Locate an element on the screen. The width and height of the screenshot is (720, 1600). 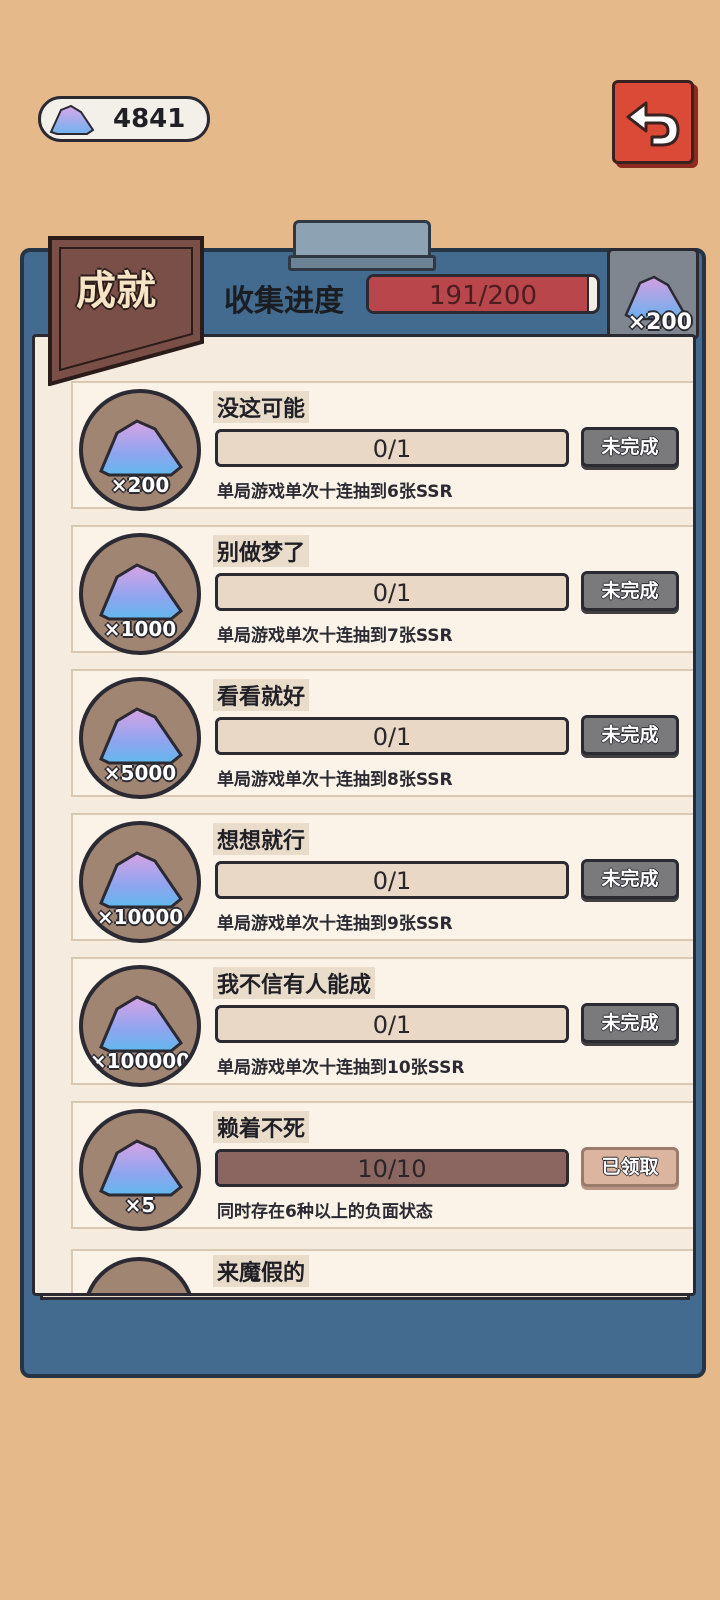
collect-reward-box: ×200 is located at coordinates (653, 294).